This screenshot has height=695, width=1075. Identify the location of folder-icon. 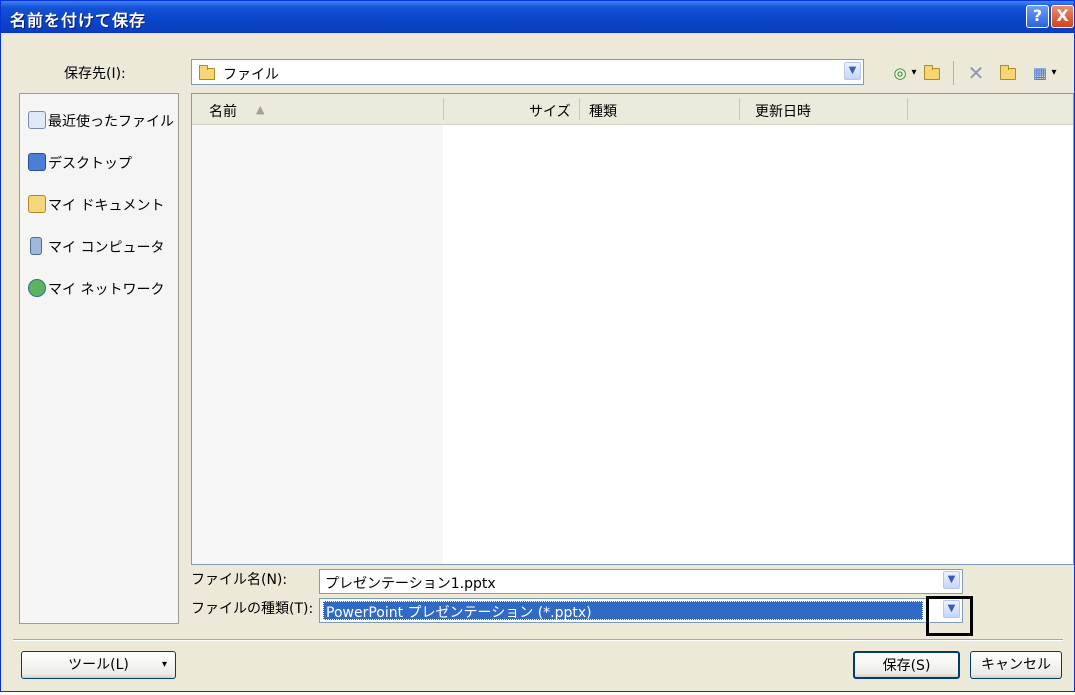
(207, 72).